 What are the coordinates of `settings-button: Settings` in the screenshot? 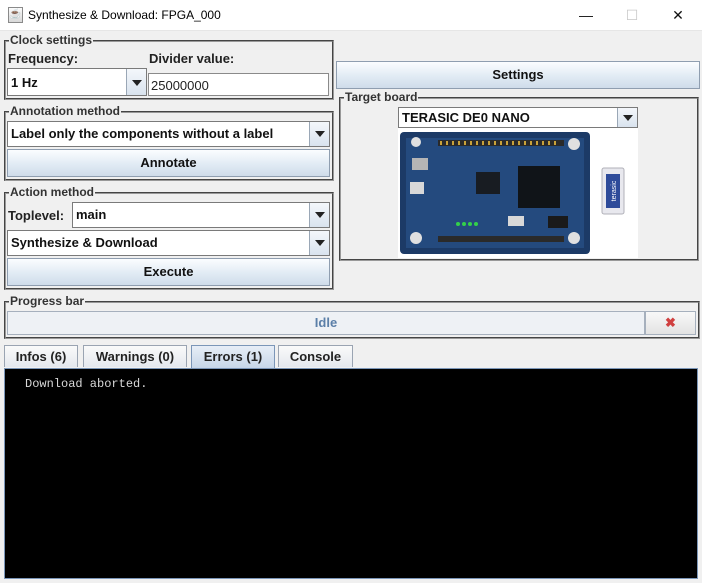 It's located at (518, 75).